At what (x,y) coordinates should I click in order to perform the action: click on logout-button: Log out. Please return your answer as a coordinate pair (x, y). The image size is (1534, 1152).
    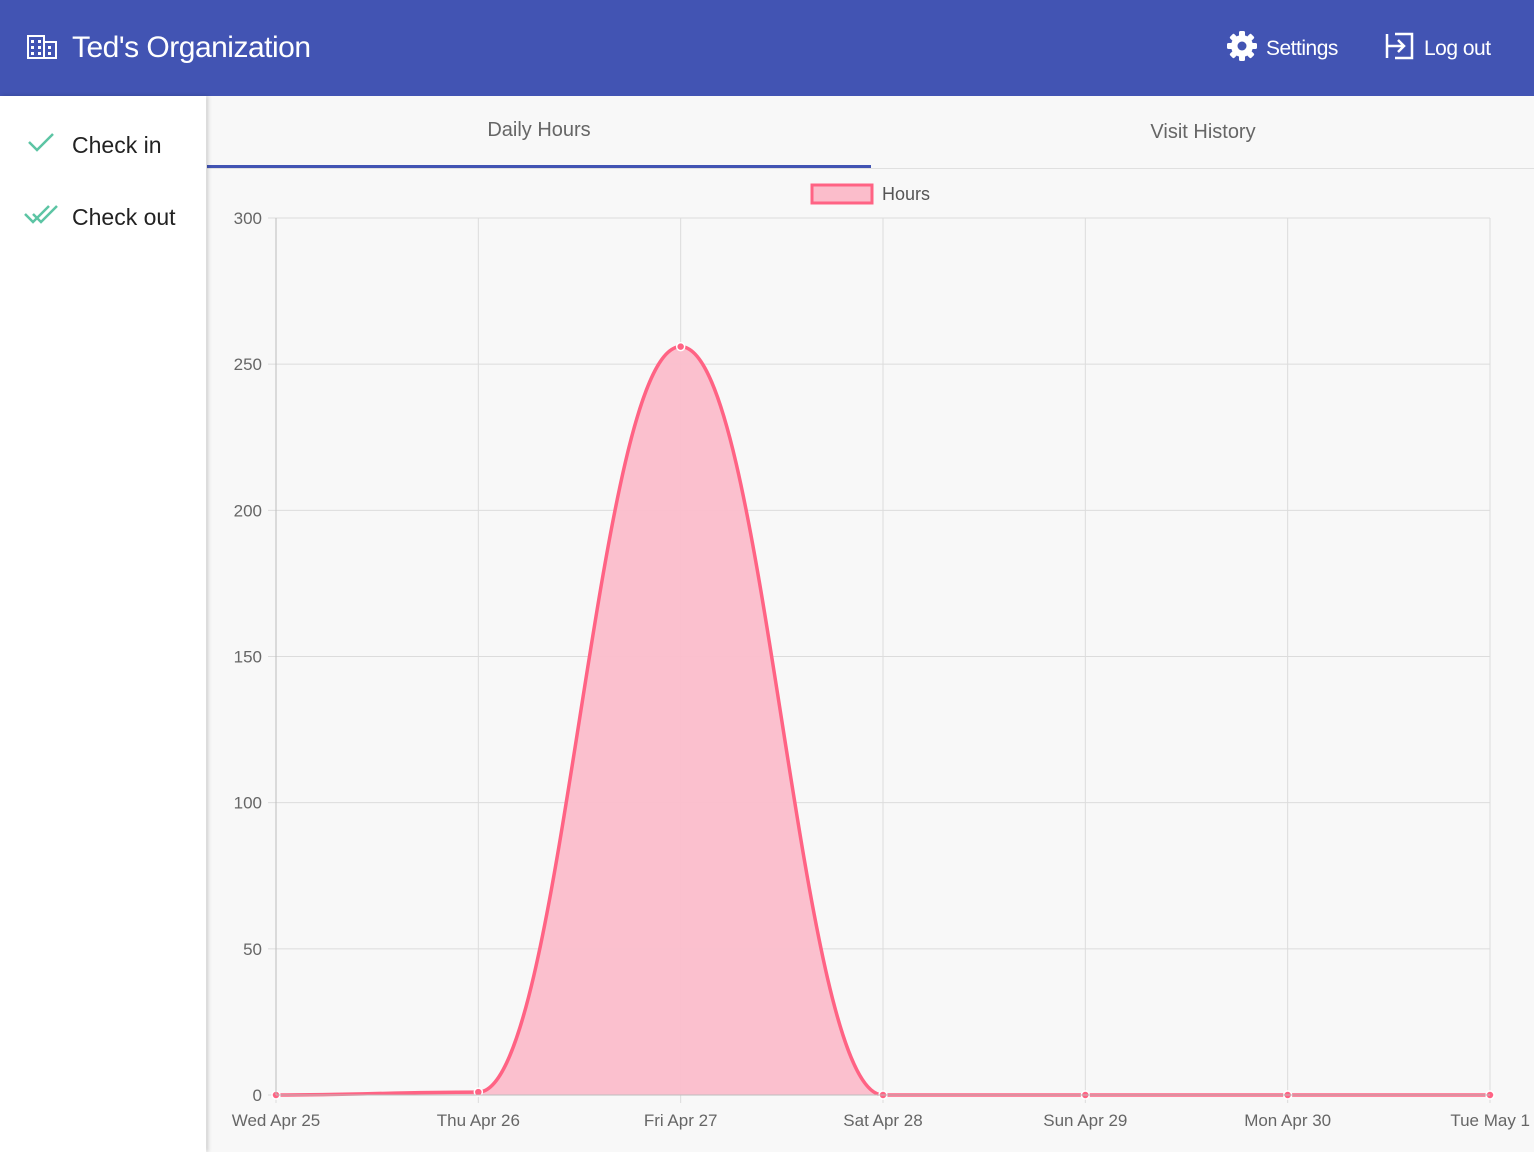
    Looking at the image, I should click on (1437, 49).